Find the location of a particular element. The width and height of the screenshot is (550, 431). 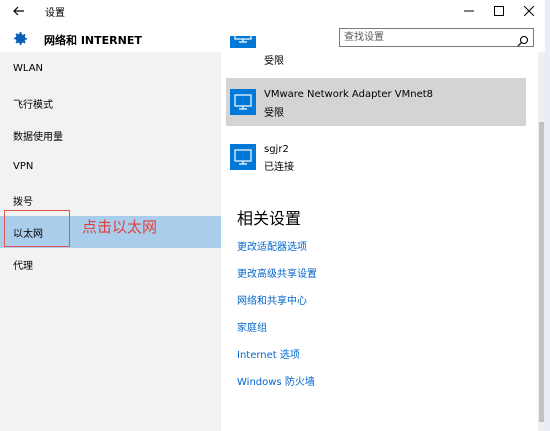

maximize-icon is located at coordinates (499, 11).